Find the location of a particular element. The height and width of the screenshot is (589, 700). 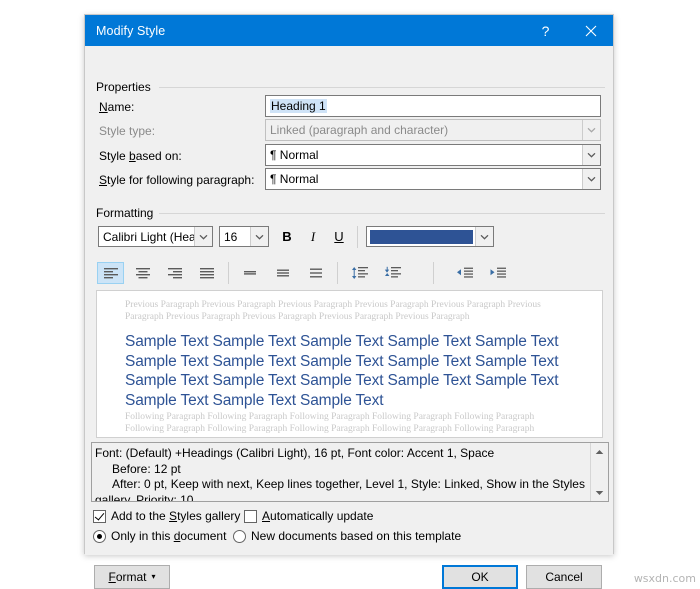

titlebar-buttons: ? is located at coordinates (568, 30).